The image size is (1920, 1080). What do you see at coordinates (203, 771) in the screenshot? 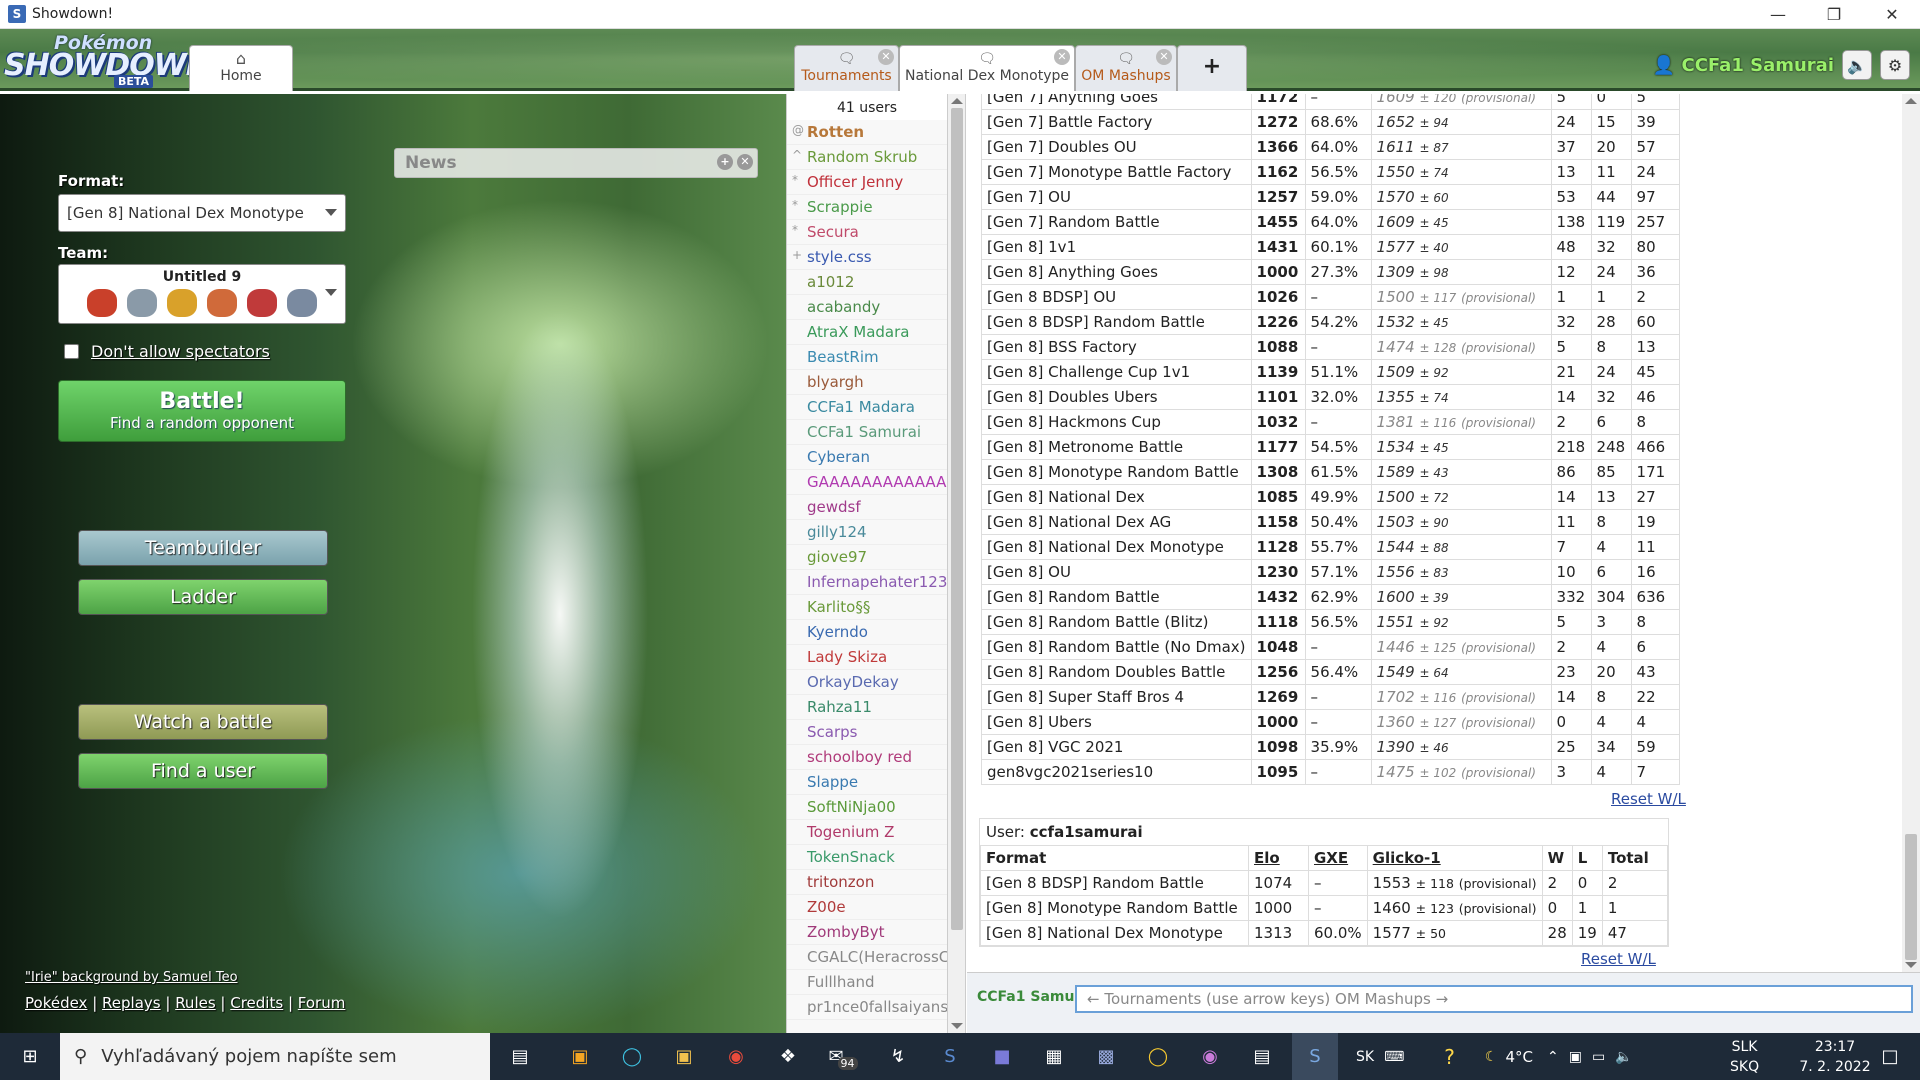
I see `find-user-button: Find a user` at bounding box center [203, 771].